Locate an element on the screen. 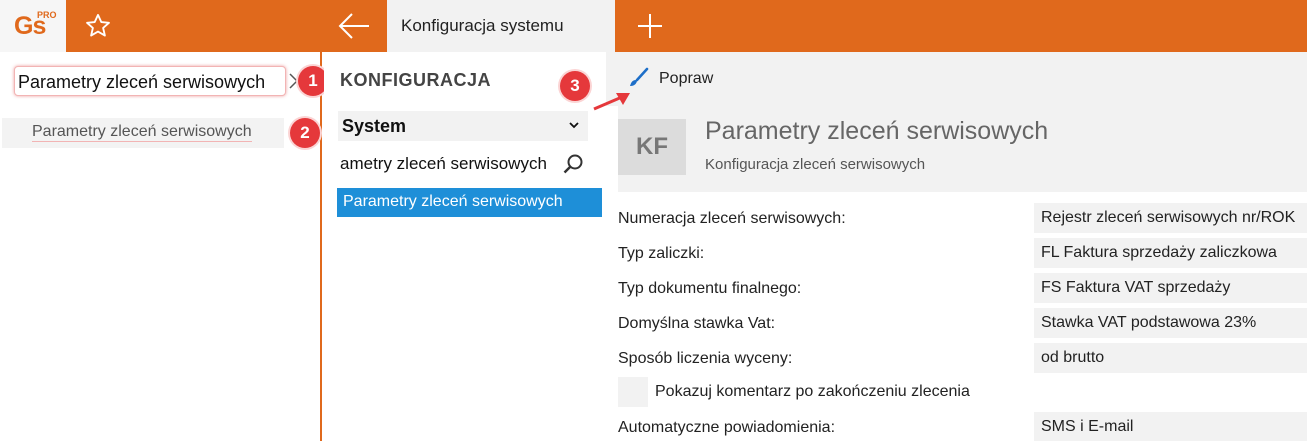 The height and width of the screenshot is (441, 1307). system-select: System is located at coordinates (463, 126).